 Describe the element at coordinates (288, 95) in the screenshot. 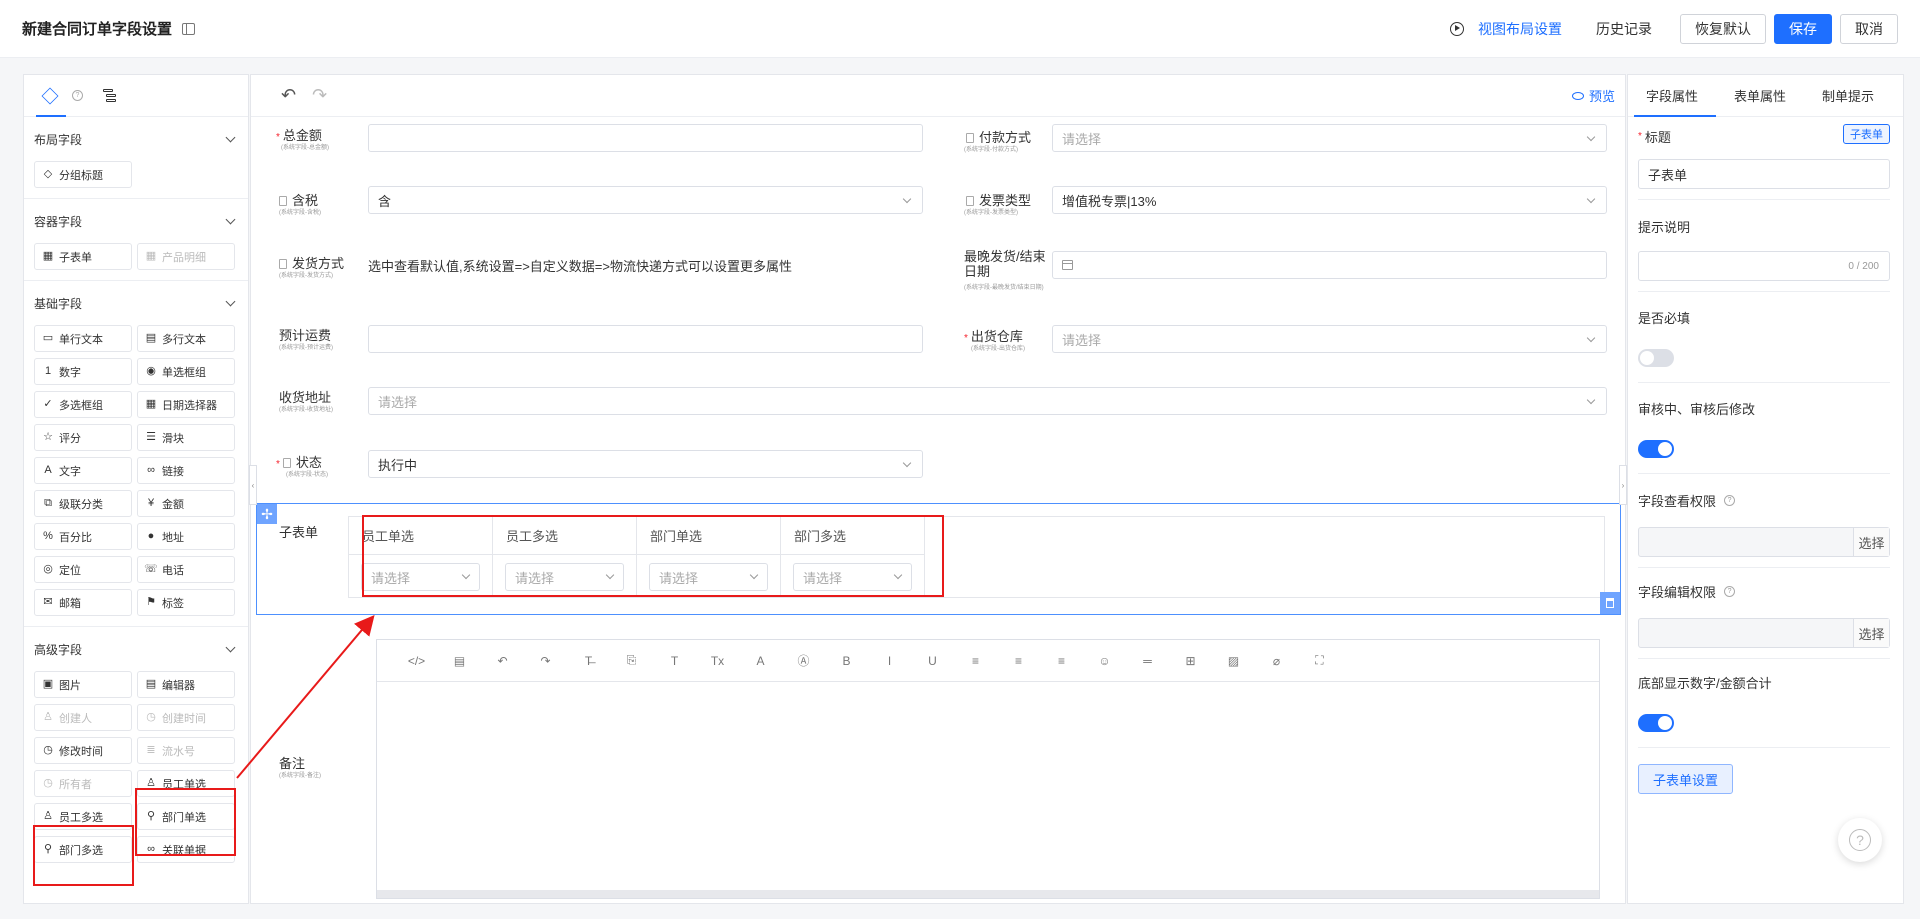

I see `undo-icon: ↶` at that location.